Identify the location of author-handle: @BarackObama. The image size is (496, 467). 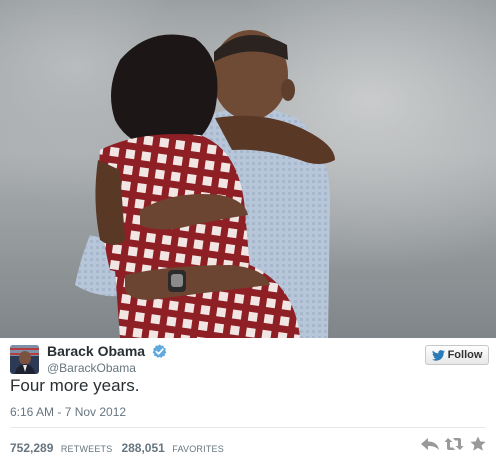
(91, 368).